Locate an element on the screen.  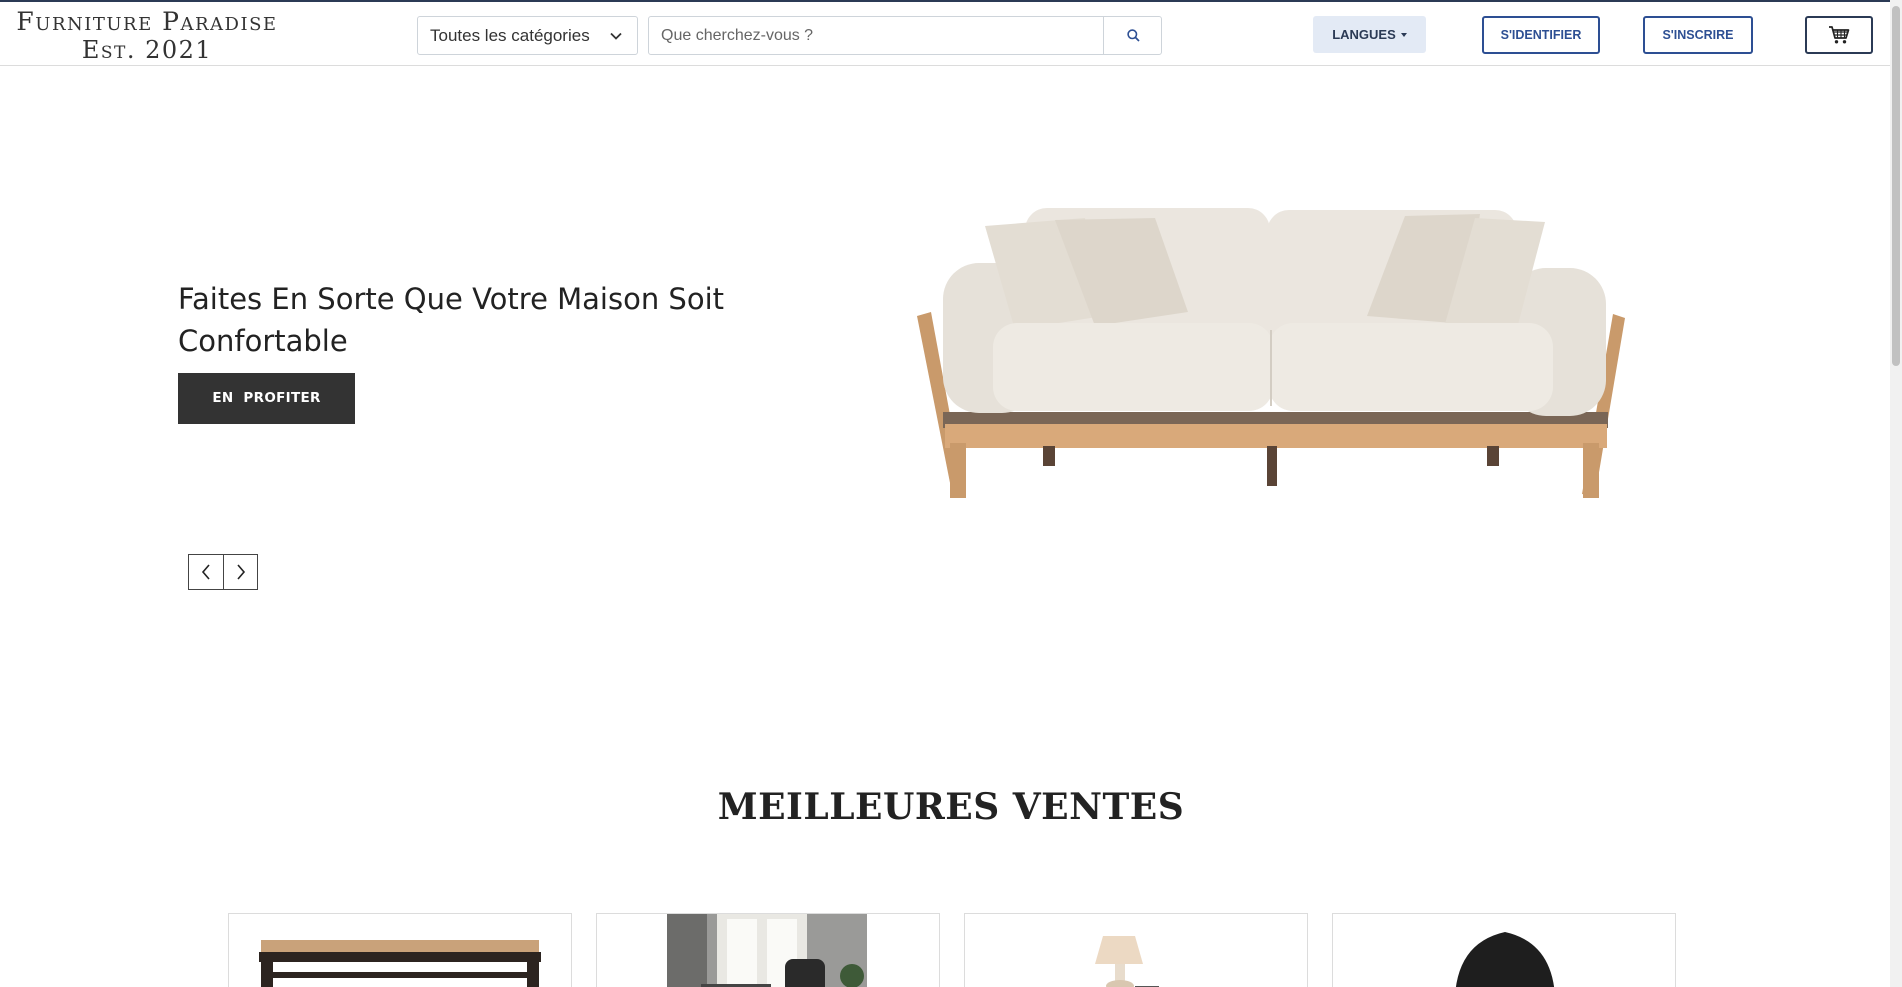
bedside-lamp-table-image is located at coordinates (1127, 961).